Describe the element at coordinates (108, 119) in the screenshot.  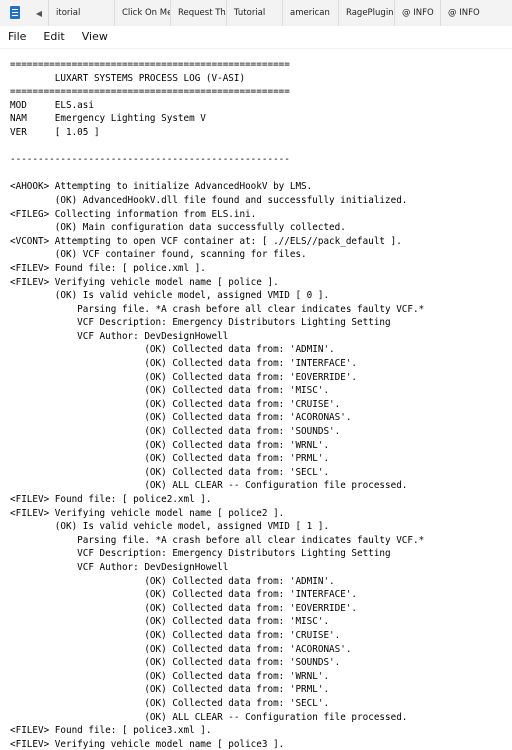
I see `log-line: NAM Emergency Lighting System V` at that location.